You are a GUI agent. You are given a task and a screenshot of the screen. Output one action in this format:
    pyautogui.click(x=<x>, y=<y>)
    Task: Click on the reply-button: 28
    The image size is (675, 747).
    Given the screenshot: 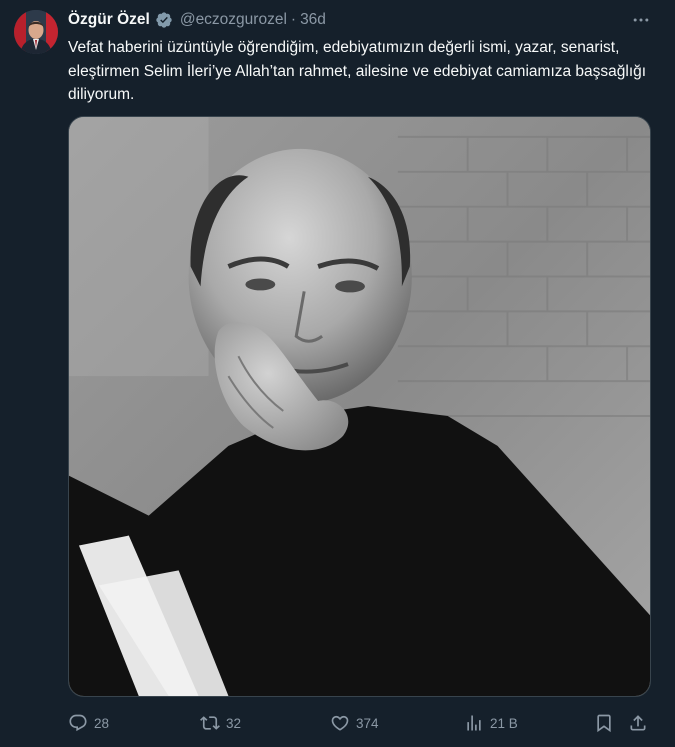 What is the action you would take?
    pyautogui.click(x=88, y=723)
    